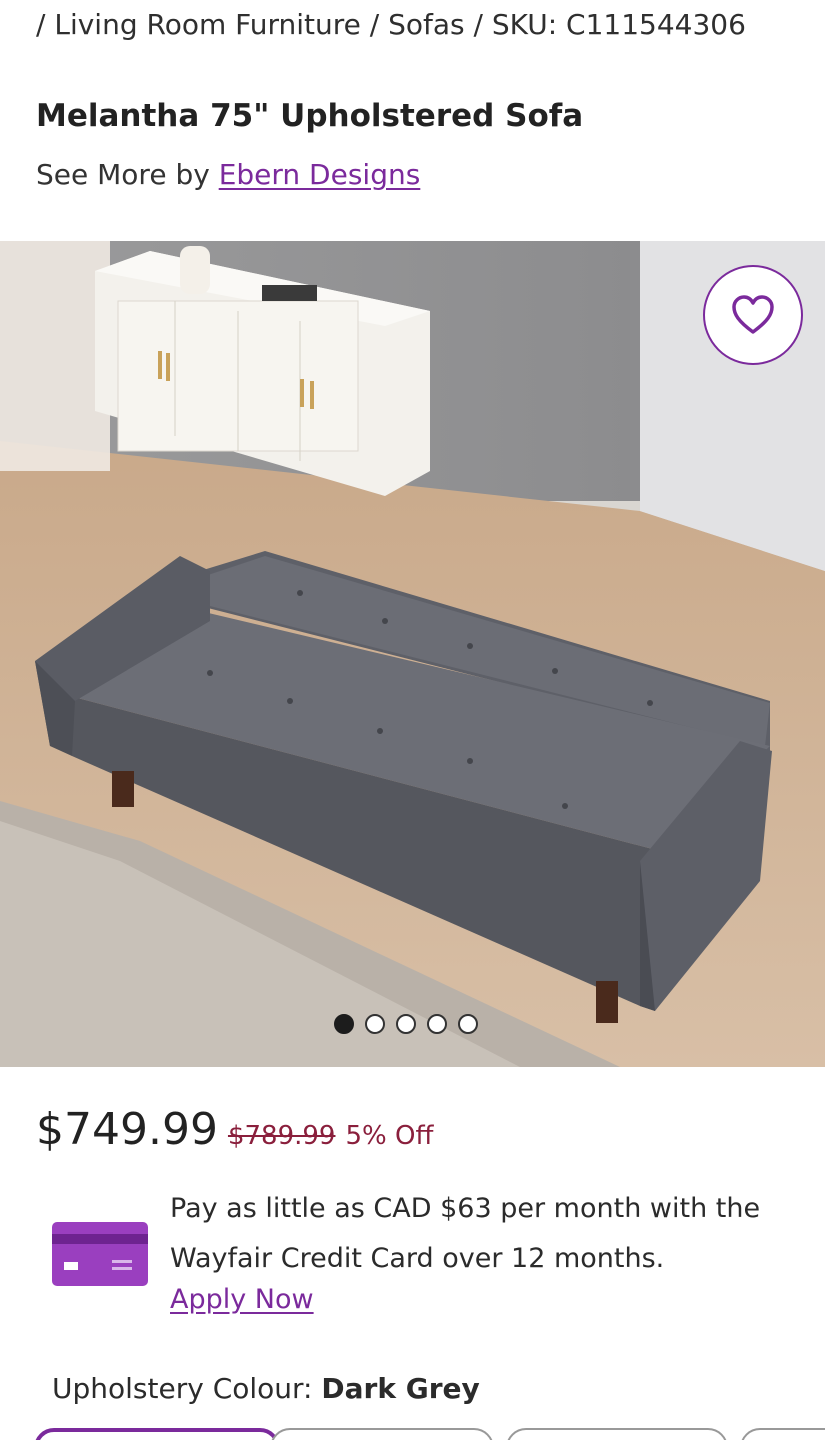  What do you see at coordinates (157, 1434) in the screenshot?
I see `colour-swatch-selected` at bounding box center [157, 1434].